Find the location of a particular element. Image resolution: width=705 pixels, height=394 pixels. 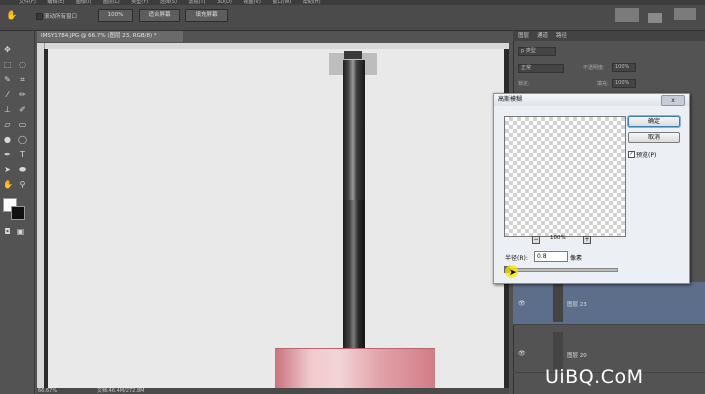

layer-row is located at coordinates (609, 303).